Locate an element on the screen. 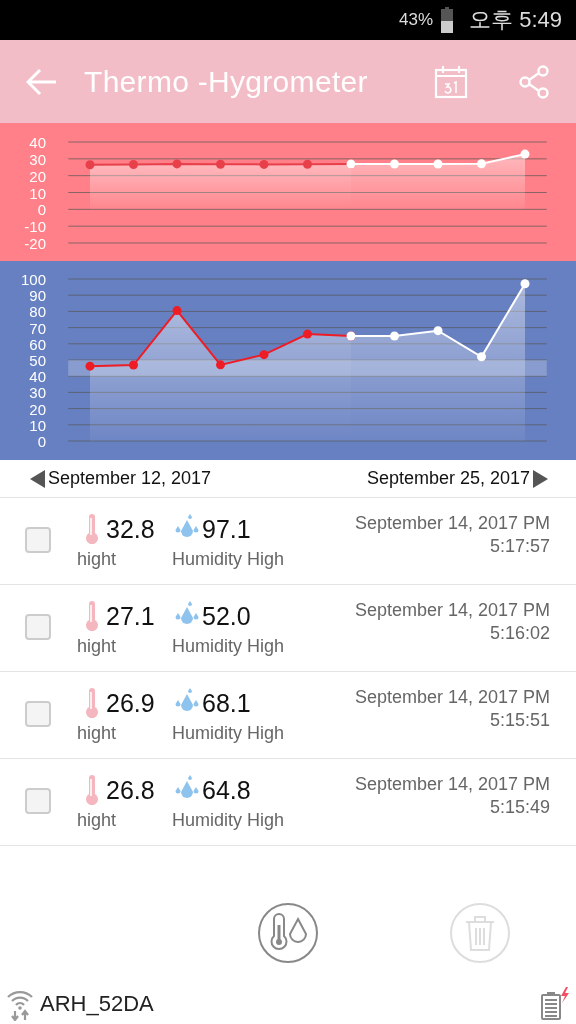  trash-icon is located at coordinates (480, 933).